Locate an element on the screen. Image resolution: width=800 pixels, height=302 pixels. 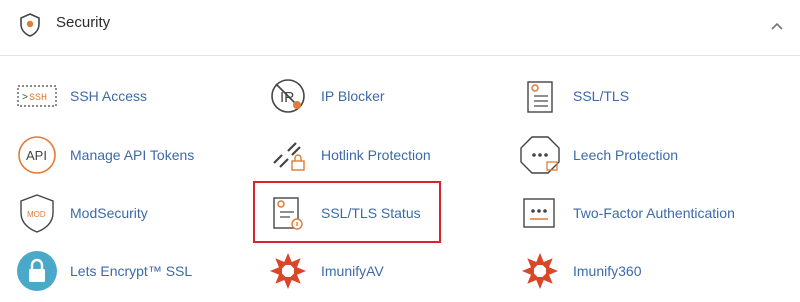
imunify-icon is located at coordinates (288, 271).